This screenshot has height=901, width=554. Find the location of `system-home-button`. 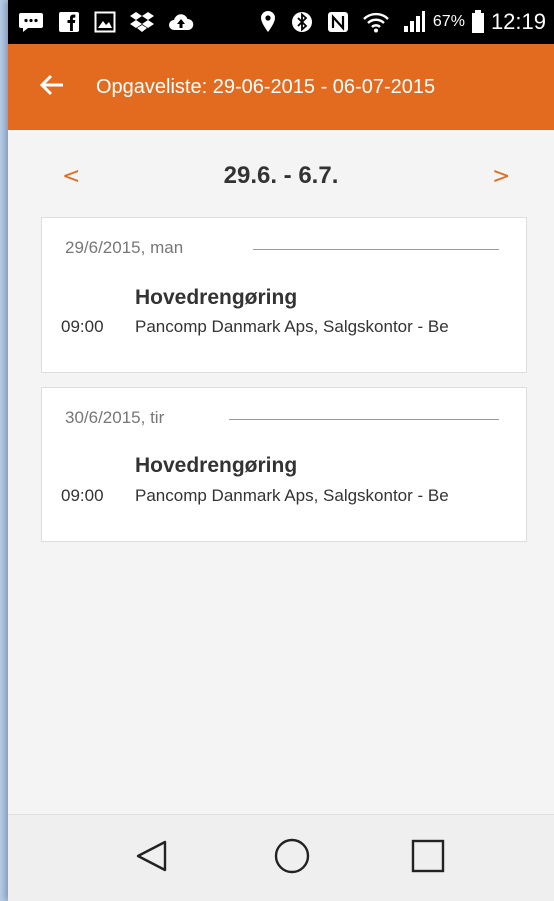

system-home-button is located at coordinates (292, 858).